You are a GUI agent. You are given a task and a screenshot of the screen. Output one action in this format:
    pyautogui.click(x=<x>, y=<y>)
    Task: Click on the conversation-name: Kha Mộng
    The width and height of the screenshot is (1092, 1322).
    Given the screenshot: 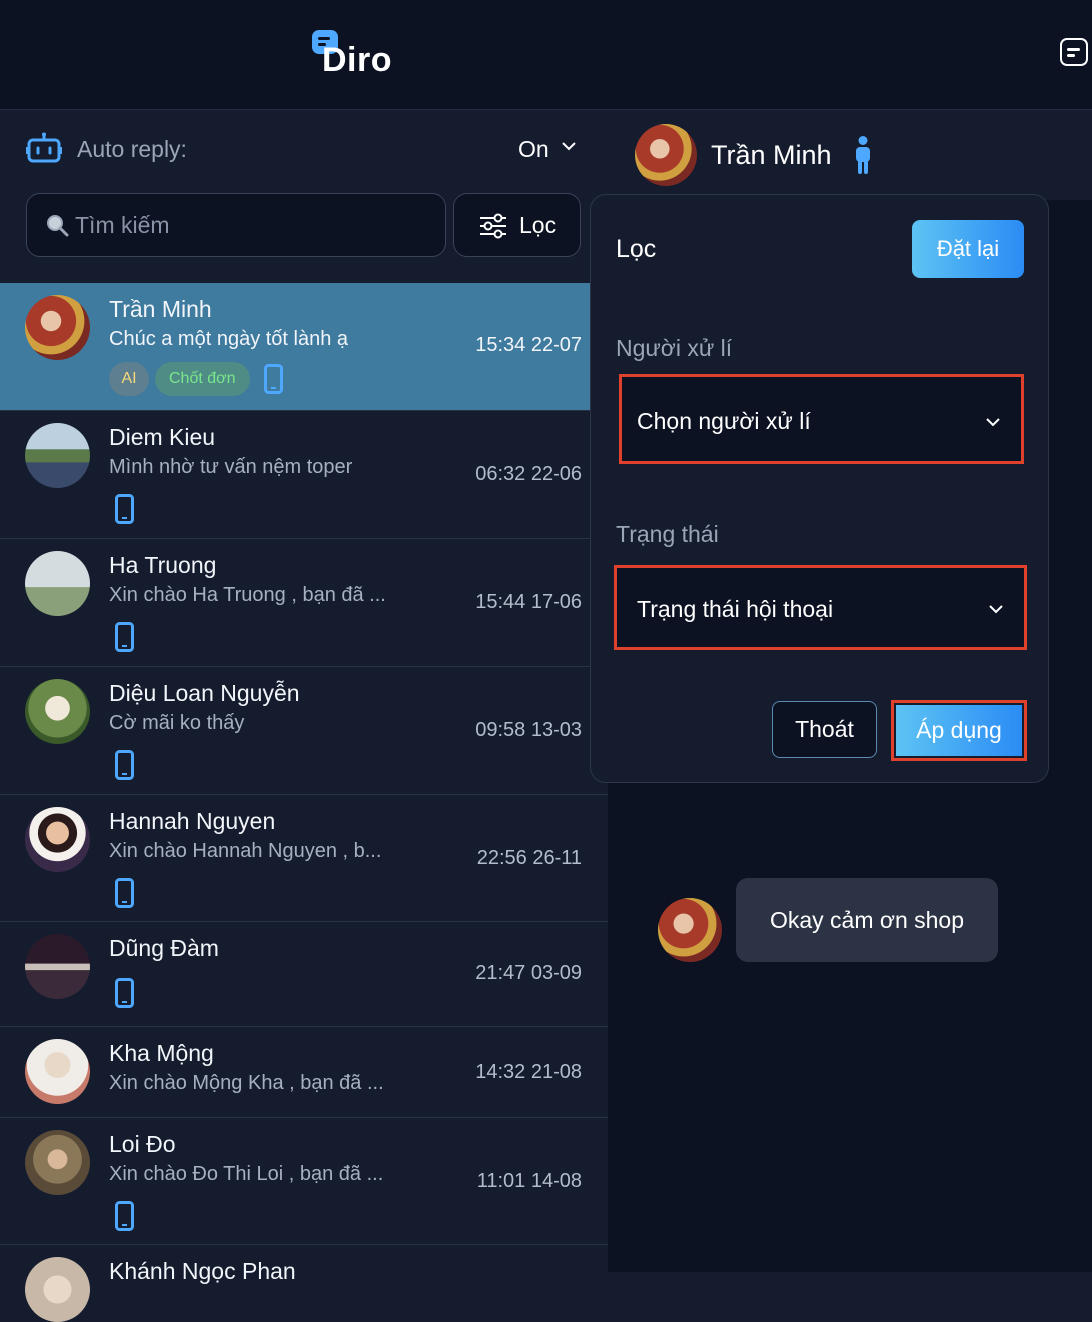 What is the action you would take?
    pyautogui.click(x=161, y=1053)
    